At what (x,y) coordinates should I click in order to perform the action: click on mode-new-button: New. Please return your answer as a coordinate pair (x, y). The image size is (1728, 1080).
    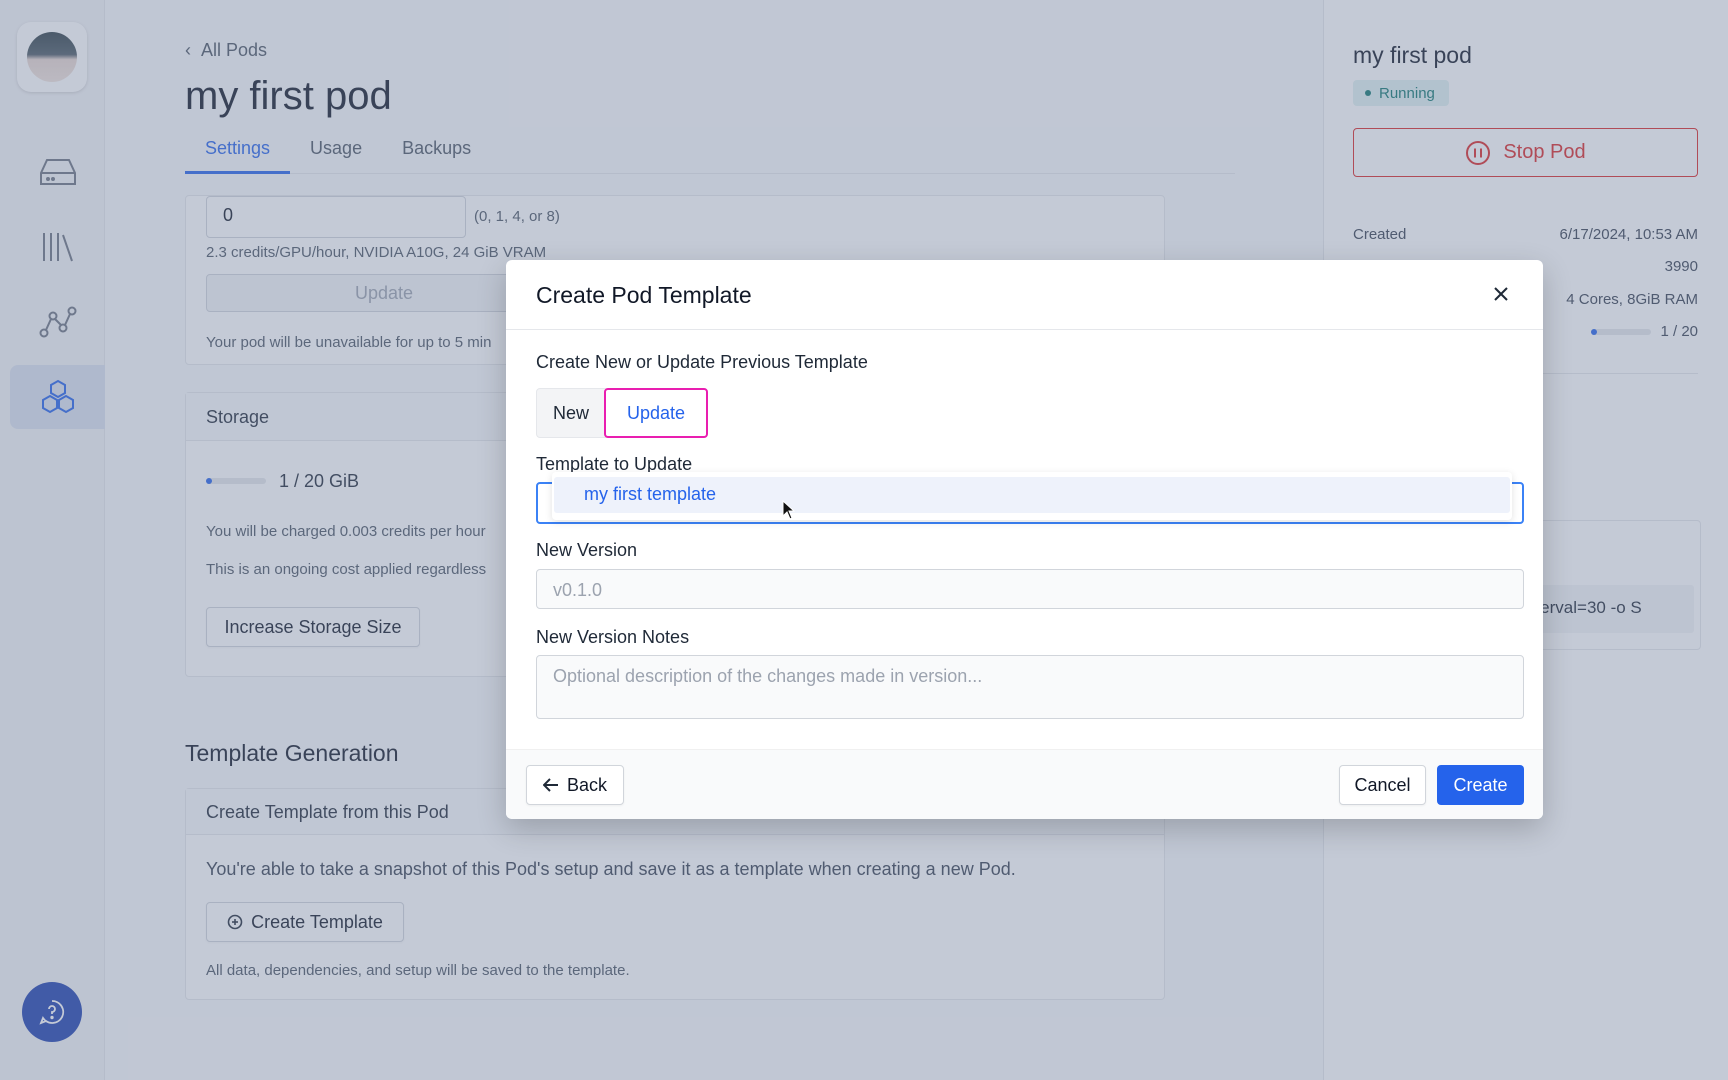
    Looking at the image, I should click on (571, 413).